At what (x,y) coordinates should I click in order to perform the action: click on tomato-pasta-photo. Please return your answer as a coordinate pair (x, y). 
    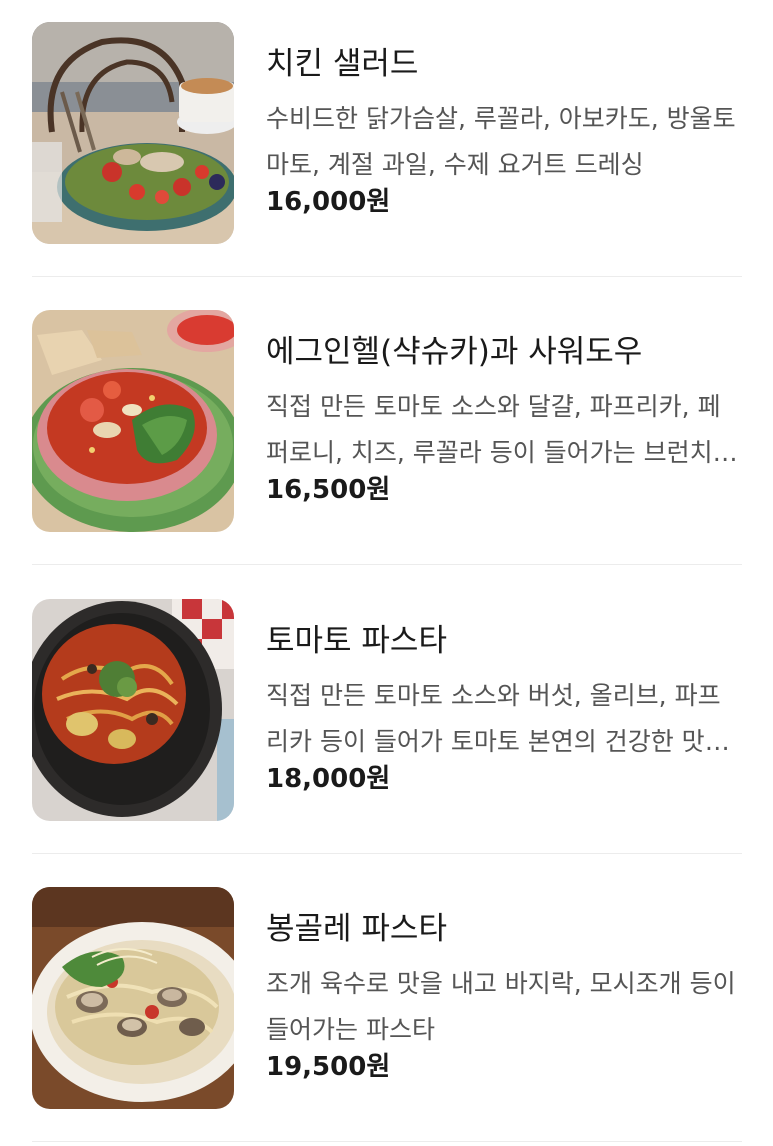
    Looking at the image, I should click on (133, 710).